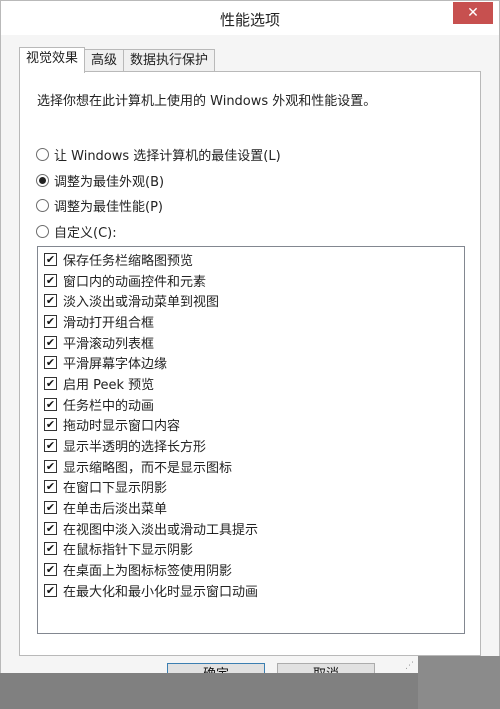 The width and height of the screenshot is (500, 709). What do you see at coordinates (115, 365) in the screenshot?
I see `effect-label: 平滑屏幕字体边缘` at bounding box center [115, 365].